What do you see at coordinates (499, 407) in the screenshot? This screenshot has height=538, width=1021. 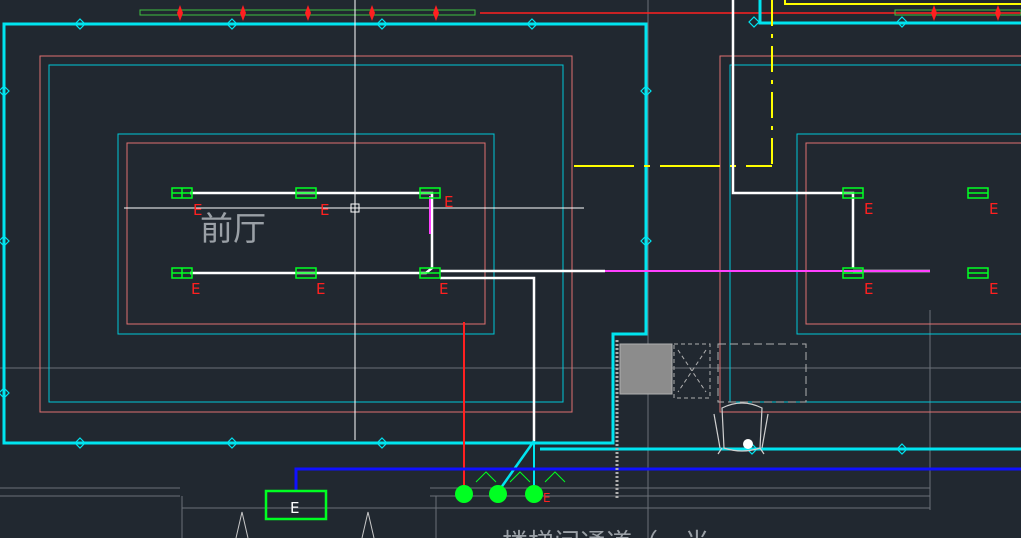 I see `feeder-lines` at bounding box center [499, 407].